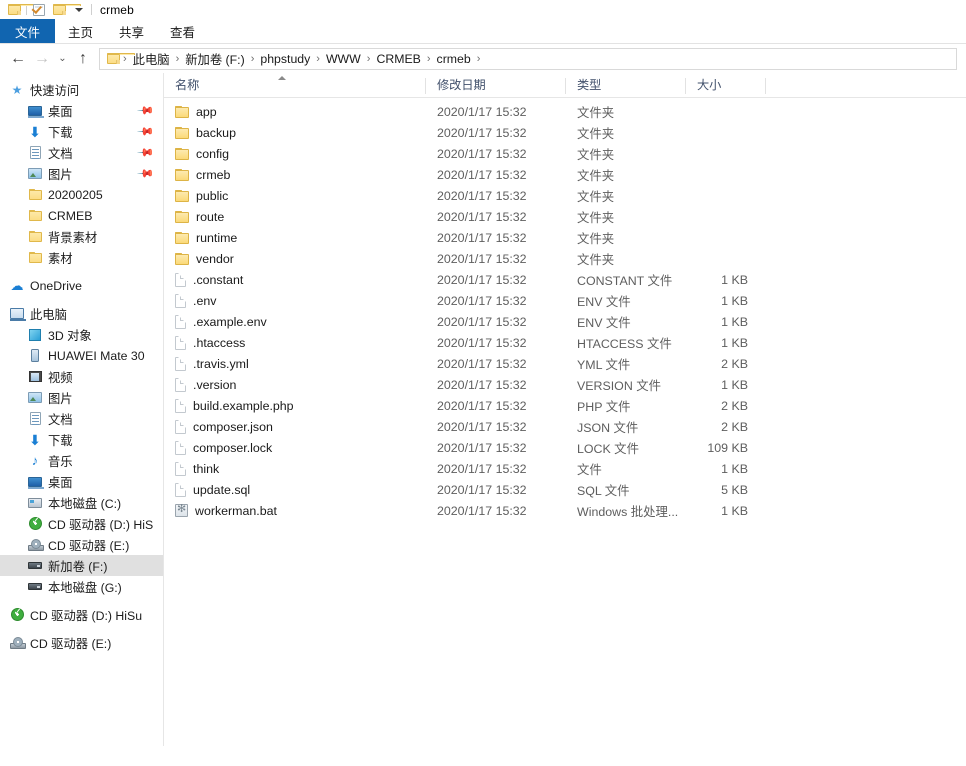  I want to click on volume-icon, so click(35, 566).